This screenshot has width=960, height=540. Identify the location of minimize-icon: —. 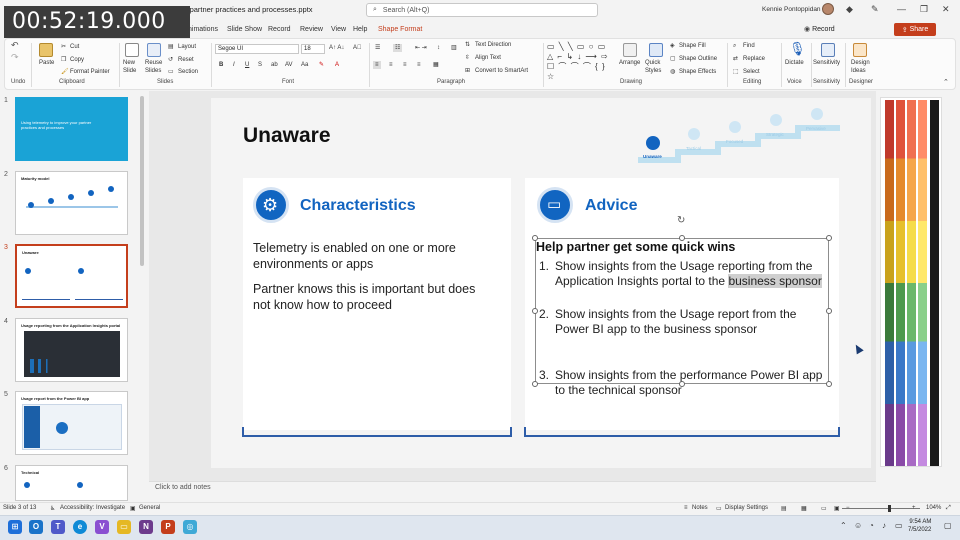
(901, 9).